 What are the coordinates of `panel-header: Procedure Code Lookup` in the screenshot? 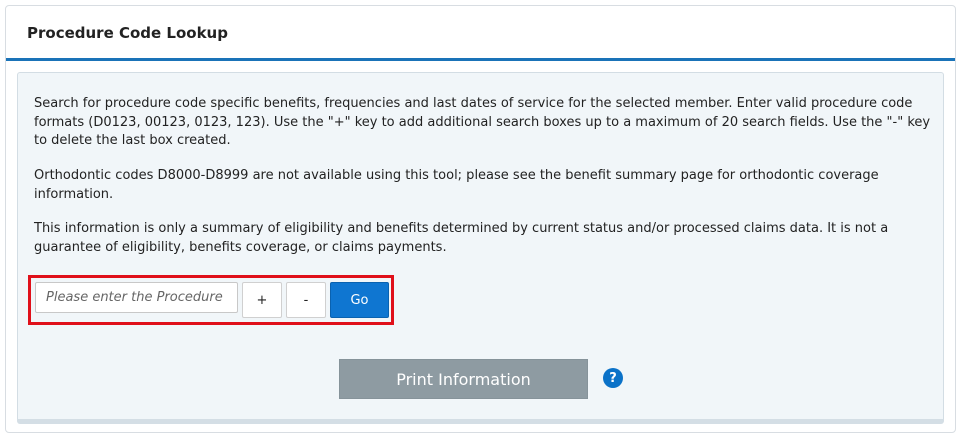 It's located at (480, 33).